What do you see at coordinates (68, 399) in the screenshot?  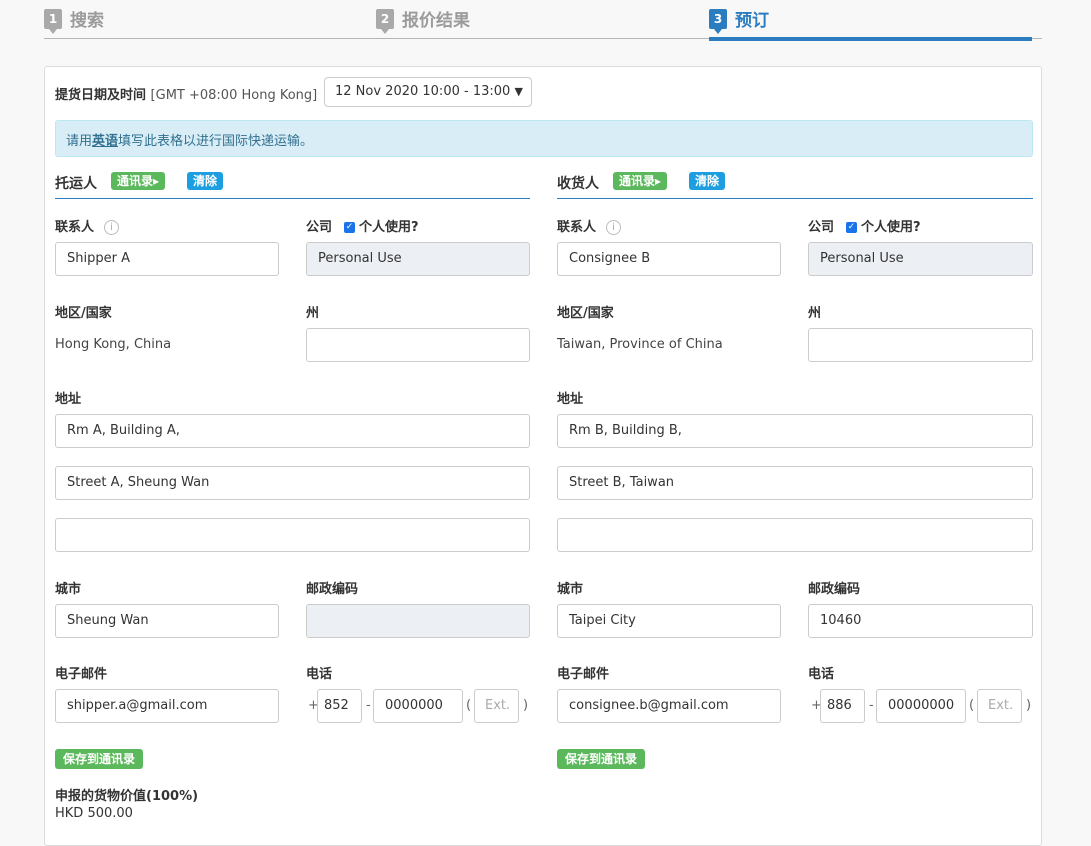 I see `shipper-address-label: 地址` at bounding box center [68, 399].